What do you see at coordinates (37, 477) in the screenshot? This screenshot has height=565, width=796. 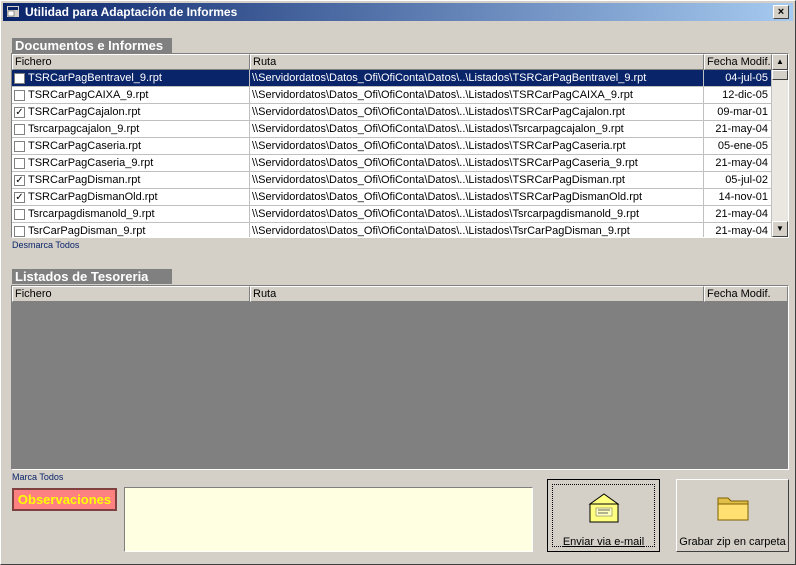 I see `mark-all-link: Marca Todos` at bounding box center [37, 477].